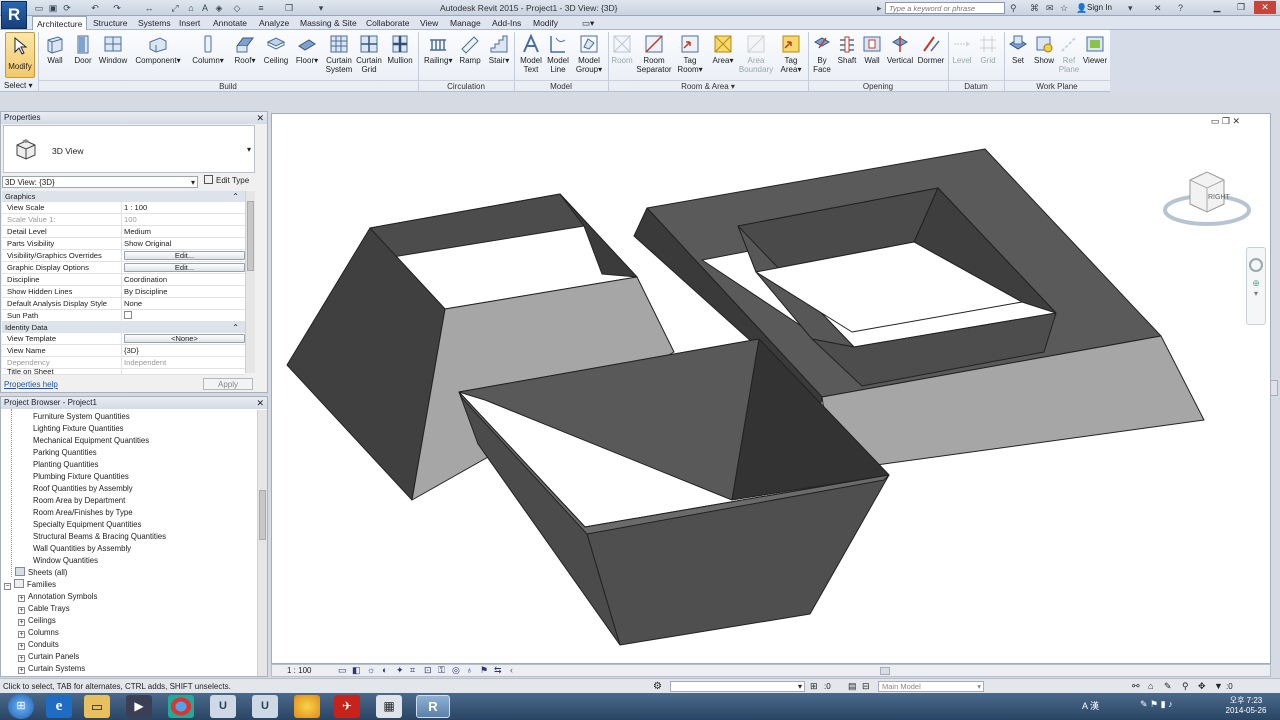  Describe the element at coordinates (65, 465) in the screenshot. I see `list-item: Planting Quantities` at that location.